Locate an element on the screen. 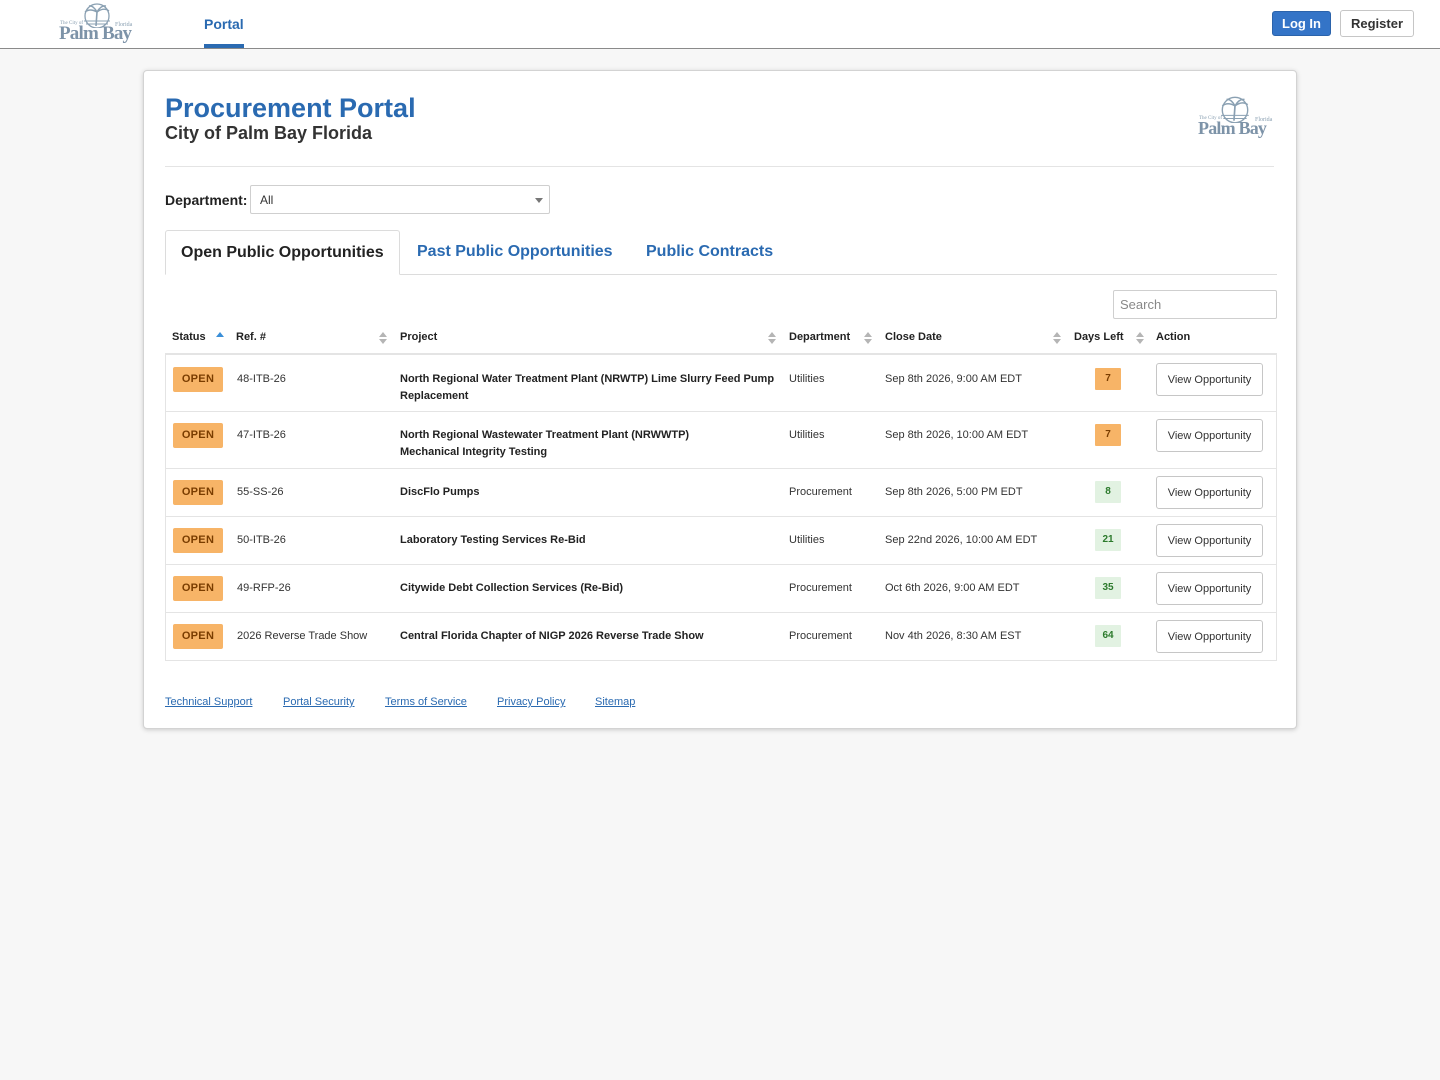  nav-active-indicator is located at coordinates (224, 46).